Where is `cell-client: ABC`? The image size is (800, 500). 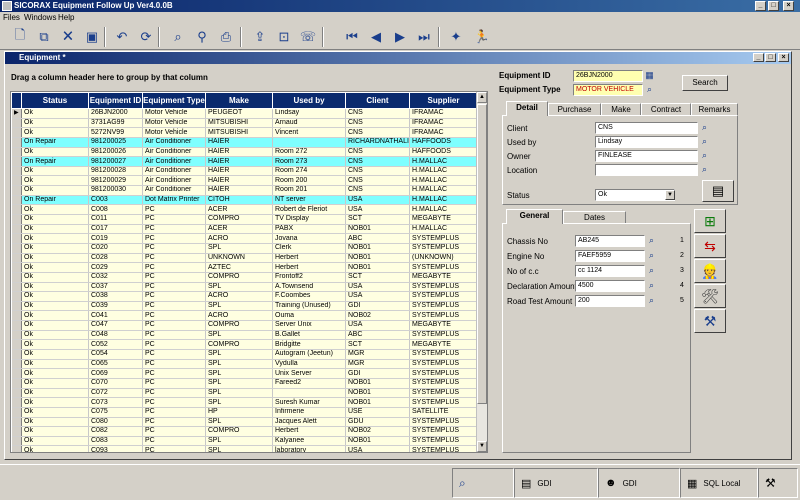 cell-client: ABC is located at coordinates (377, 335).